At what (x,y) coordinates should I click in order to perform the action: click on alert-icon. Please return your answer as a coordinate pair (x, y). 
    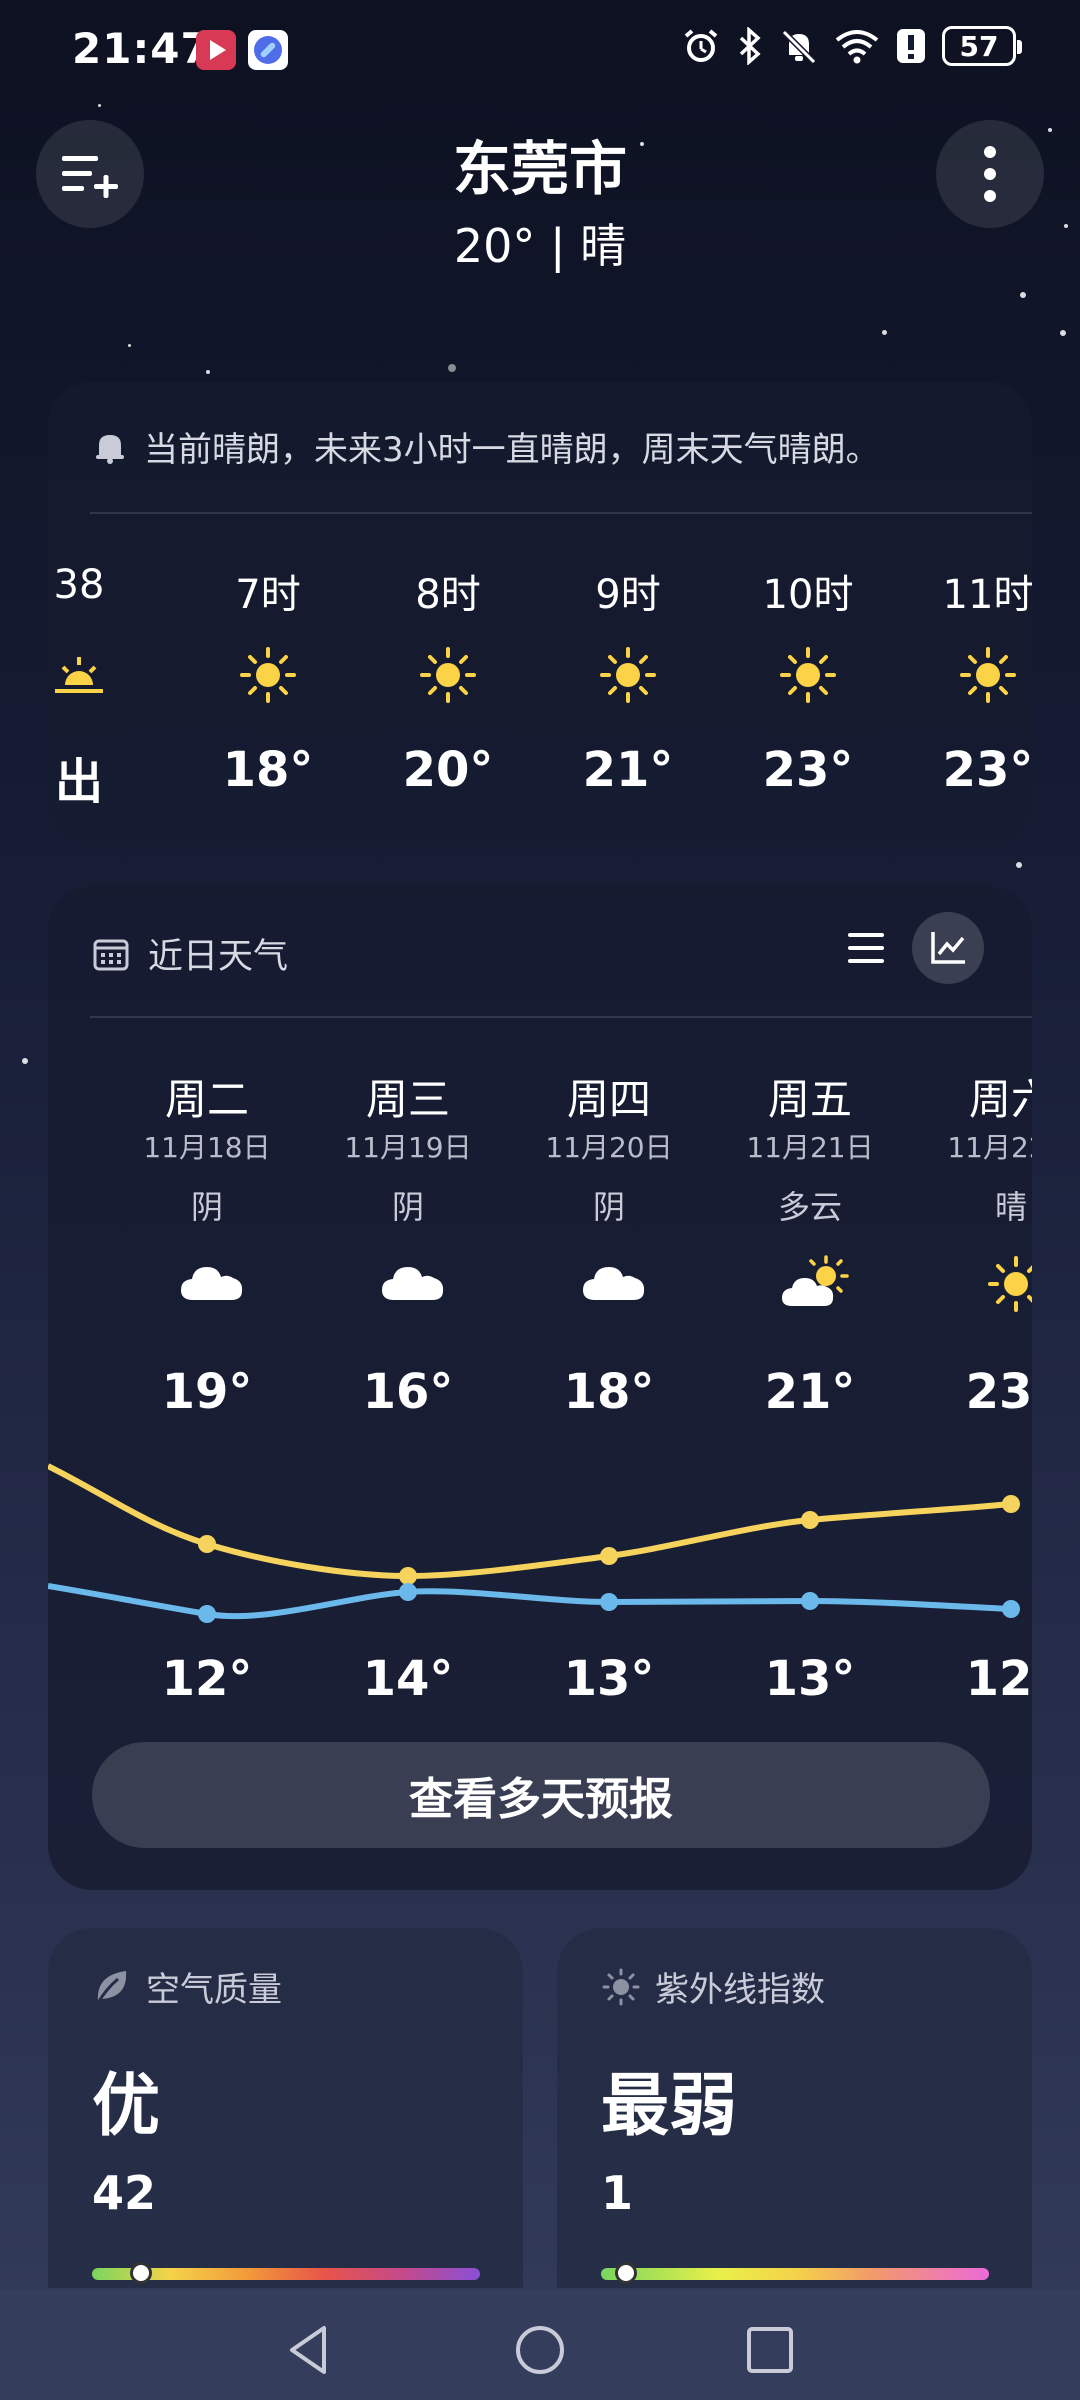
    Looking at the image, I should click on (911, 46).